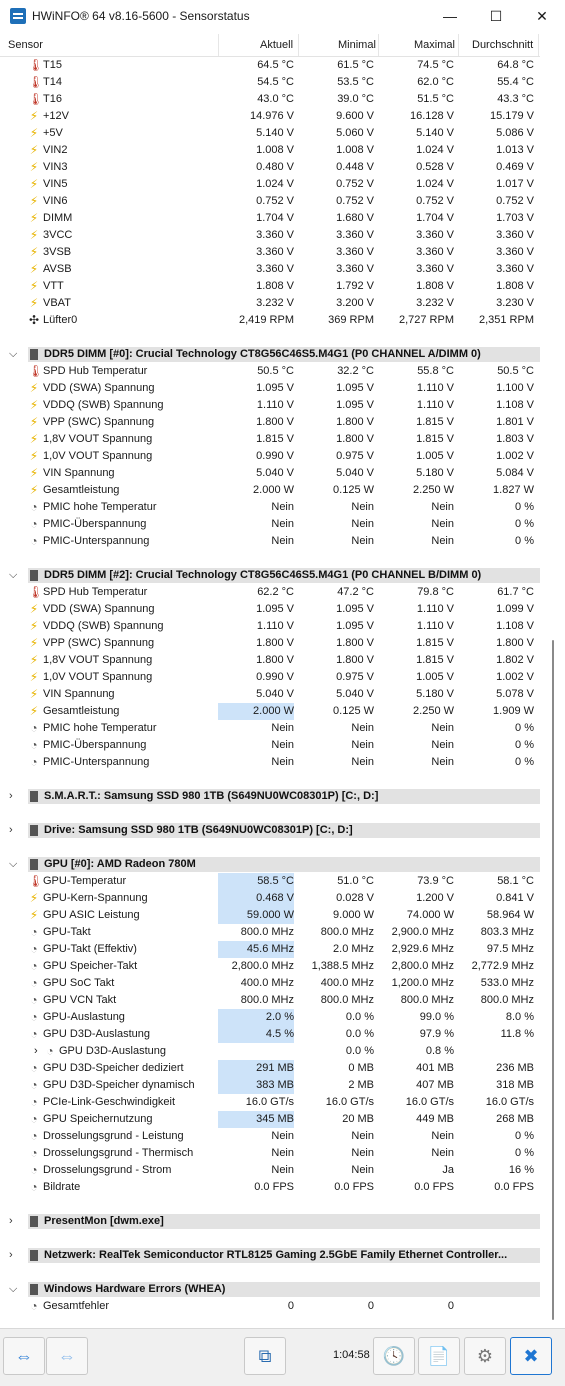 Image resolution: width=565 pixels, height=1386 pixels. Describe the element at coordinates (25, 45) in the screenshot. I see `column-sensor: Sensor` at that location.